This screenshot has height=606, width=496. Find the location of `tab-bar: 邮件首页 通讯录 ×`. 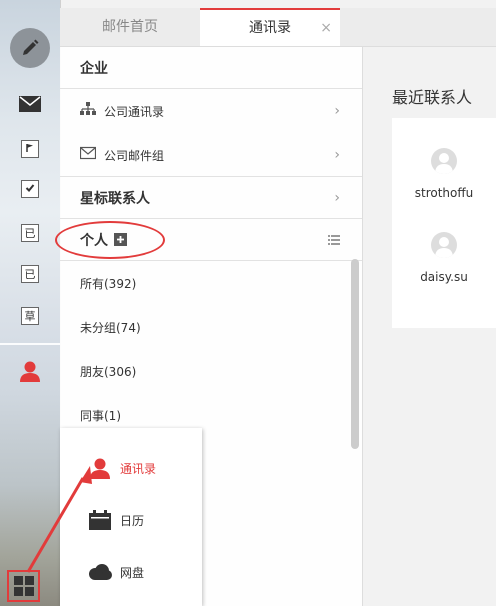

tab-bar: 邮件首页 通讯录 × is located at coordinates (278, 27).